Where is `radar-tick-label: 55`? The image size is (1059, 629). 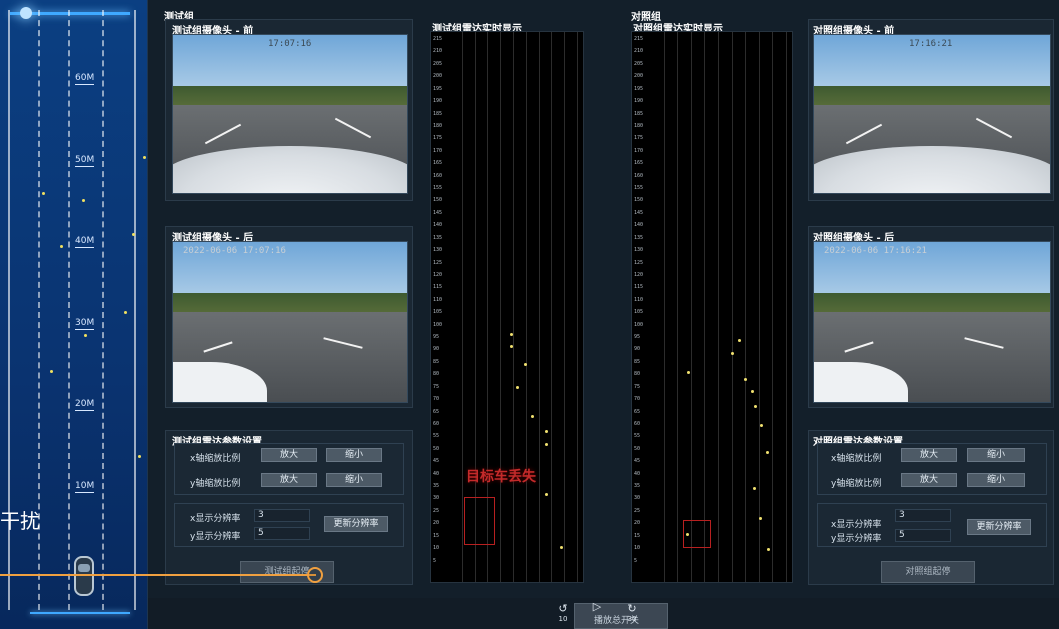
radar-tick-label: 55 is located at coordinates (637, 436).